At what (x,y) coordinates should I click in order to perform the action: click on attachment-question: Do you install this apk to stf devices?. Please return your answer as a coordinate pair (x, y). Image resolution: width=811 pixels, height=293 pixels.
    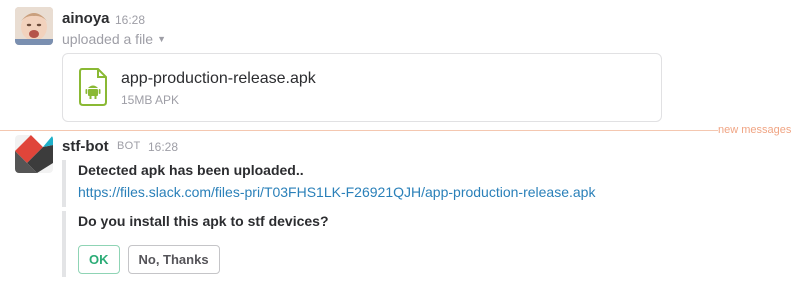
    Looking at the image, I should click on (203, 221).